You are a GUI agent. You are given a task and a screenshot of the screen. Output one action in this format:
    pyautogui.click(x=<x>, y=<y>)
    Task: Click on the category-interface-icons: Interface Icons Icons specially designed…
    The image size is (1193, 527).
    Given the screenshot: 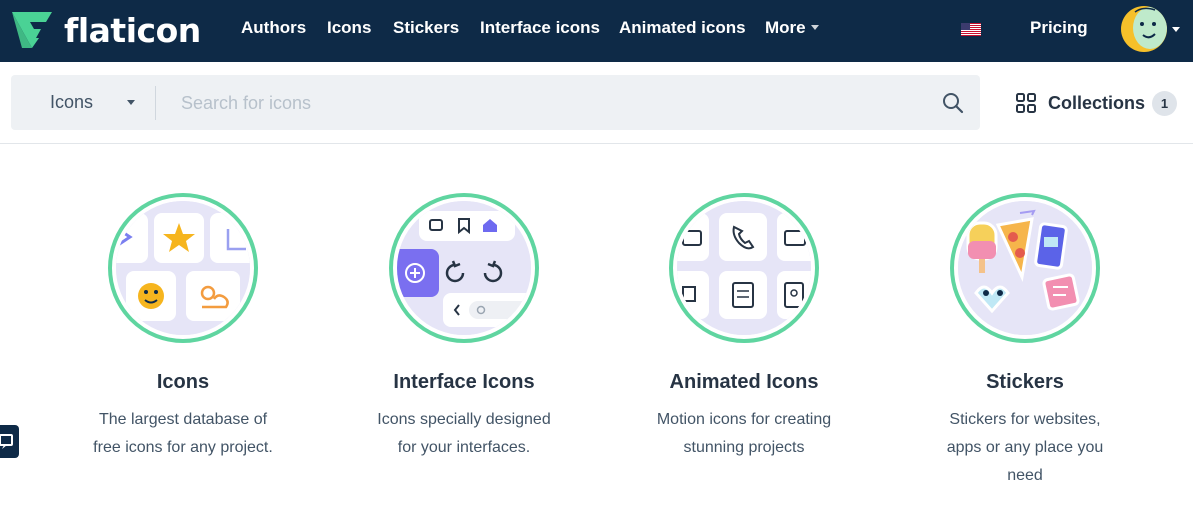 What is the action you would take?
    pyautogui.click(x=464, y=327)
    